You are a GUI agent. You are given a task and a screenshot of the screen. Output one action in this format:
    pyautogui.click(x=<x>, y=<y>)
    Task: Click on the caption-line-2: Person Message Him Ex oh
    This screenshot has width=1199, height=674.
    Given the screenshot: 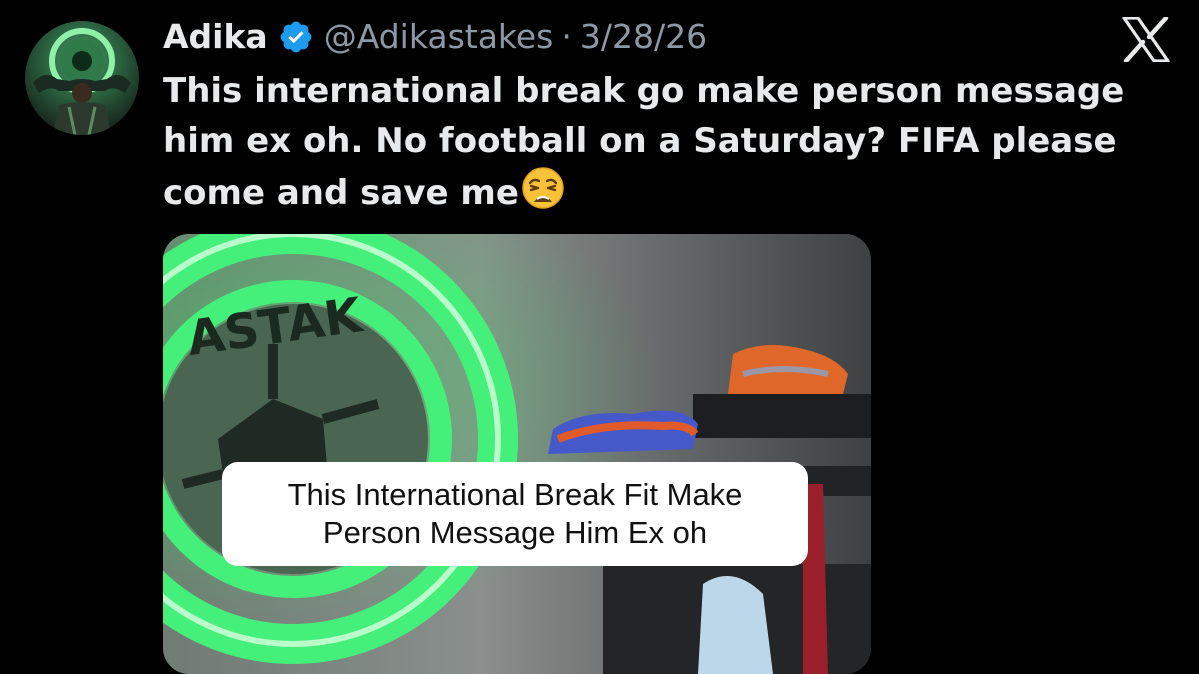 What is the action you would take?
    pyautogui.click(x=515, y=532)
    